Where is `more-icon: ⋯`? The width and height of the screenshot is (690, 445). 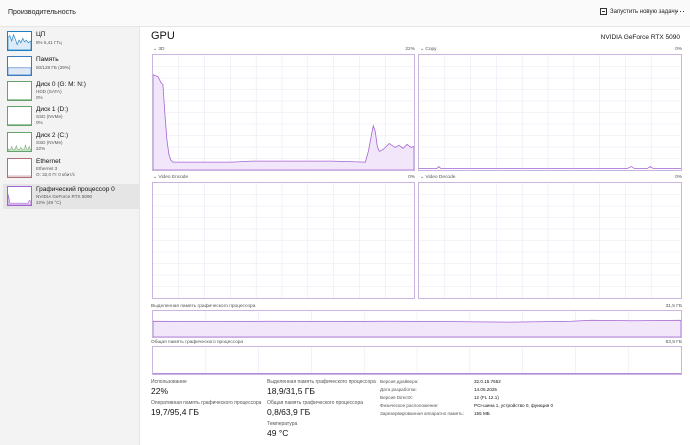 more-icon: ⋯ is located at coordinates (680, 11).